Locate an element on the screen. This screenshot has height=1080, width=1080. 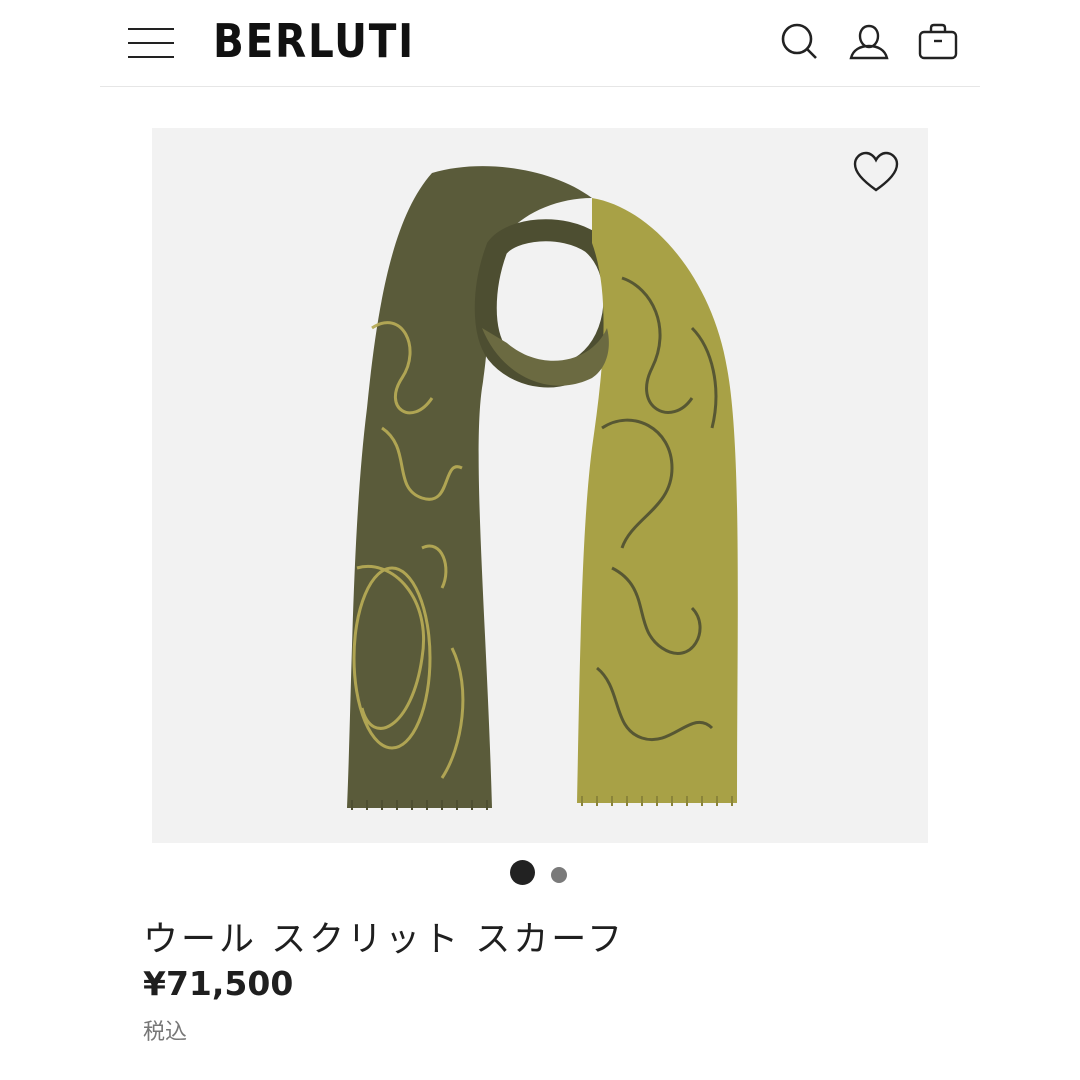
user-icon is located at coordinates (869, 42).